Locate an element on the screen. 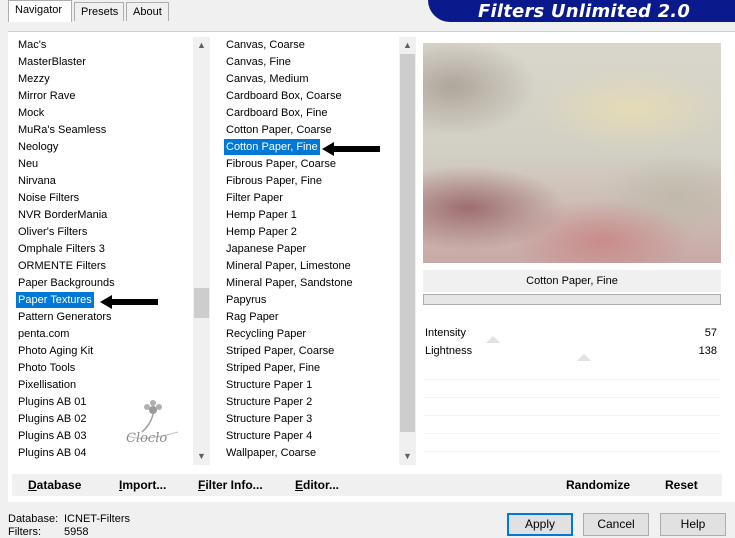 The width and height of the screenshot is (735, 538). filter-item: Recycling Paper is located at coordinates (266, 334).